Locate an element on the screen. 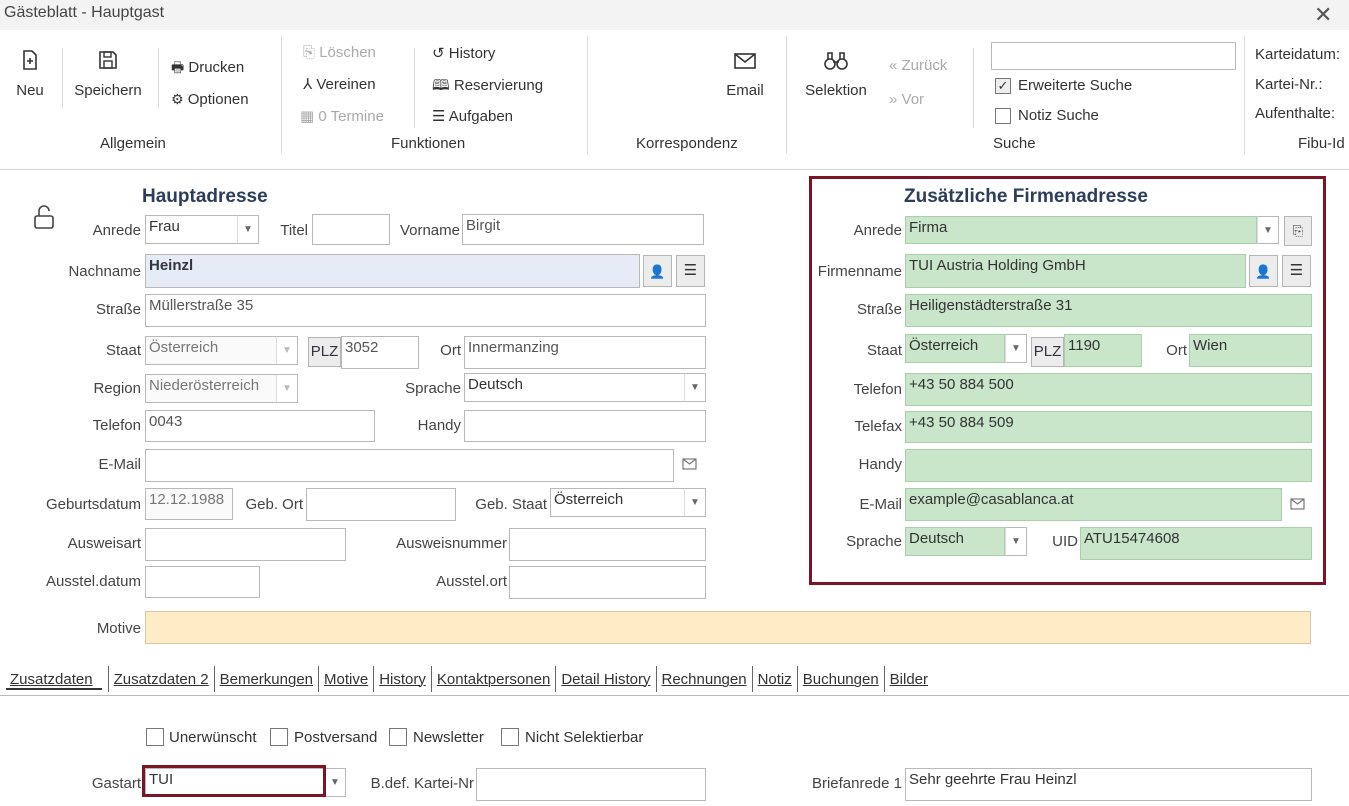 This screenshot has height=806, width=1349. company-fax-field: +43 50 884 509 is located at coordinates (1108, 427).